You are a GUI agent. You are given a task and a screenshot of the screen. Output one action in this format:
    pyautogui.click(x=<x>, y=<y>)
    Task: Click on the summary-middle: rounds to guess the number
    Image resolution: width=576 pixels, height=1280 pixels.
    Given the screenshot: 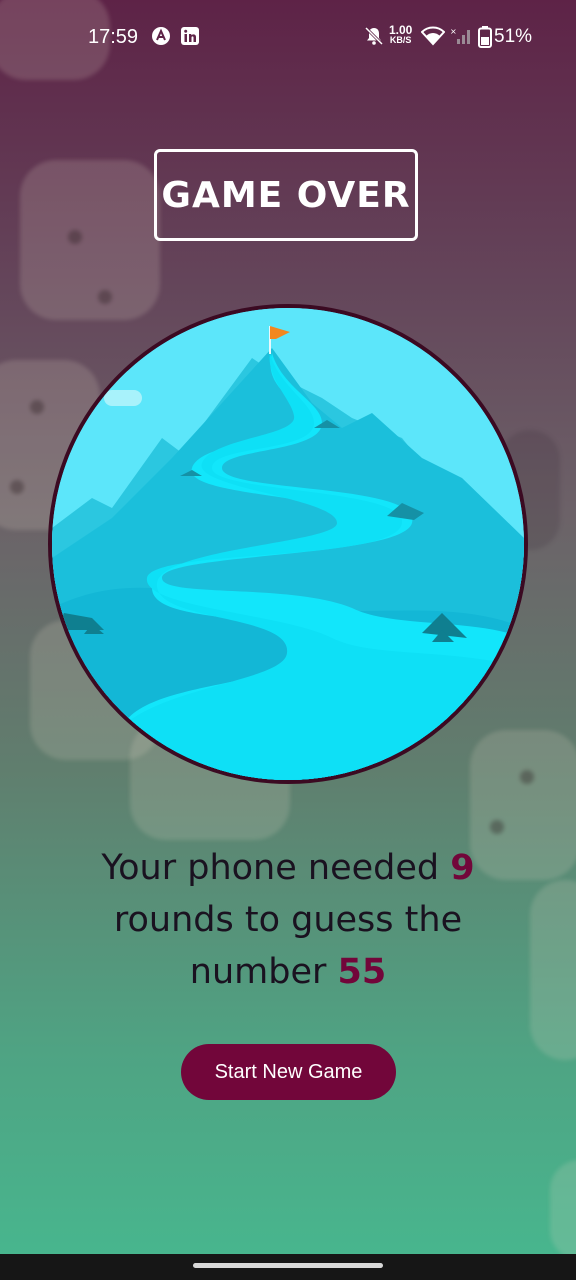 What is the action you would take?
    pyautogui.click(x=288, y=946)
    